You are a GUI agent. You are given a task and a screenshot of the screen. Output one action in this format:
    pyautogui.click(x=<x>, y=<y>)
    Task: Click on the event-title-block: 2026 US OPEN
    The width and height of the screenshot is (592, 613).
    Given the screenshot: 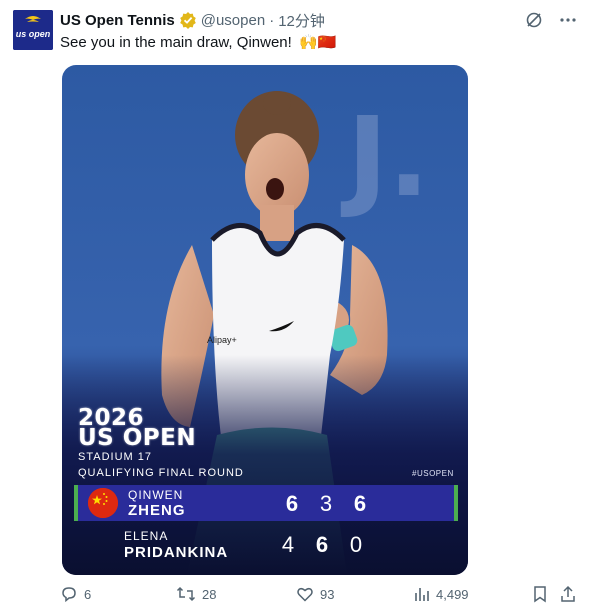 What is the action you would take?
    pyautogui.click(x=137, y=429)
    